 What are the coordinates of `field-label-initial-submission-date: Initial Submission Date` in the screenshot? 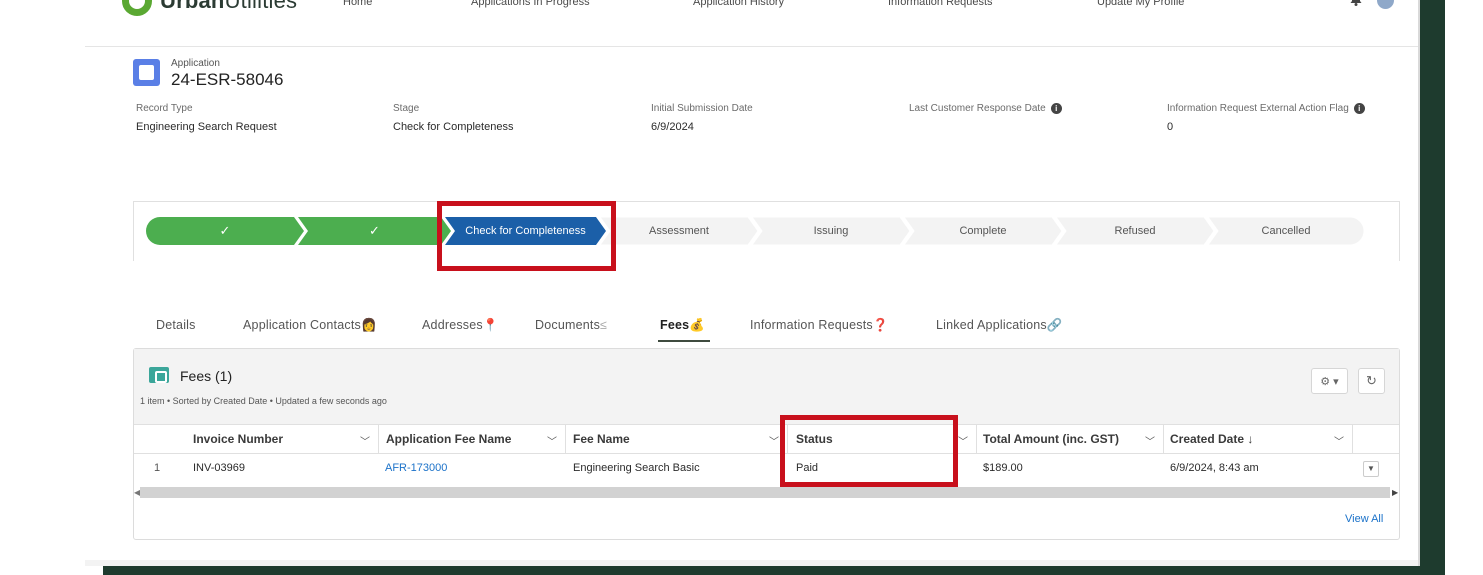 It's located at (702, 108).